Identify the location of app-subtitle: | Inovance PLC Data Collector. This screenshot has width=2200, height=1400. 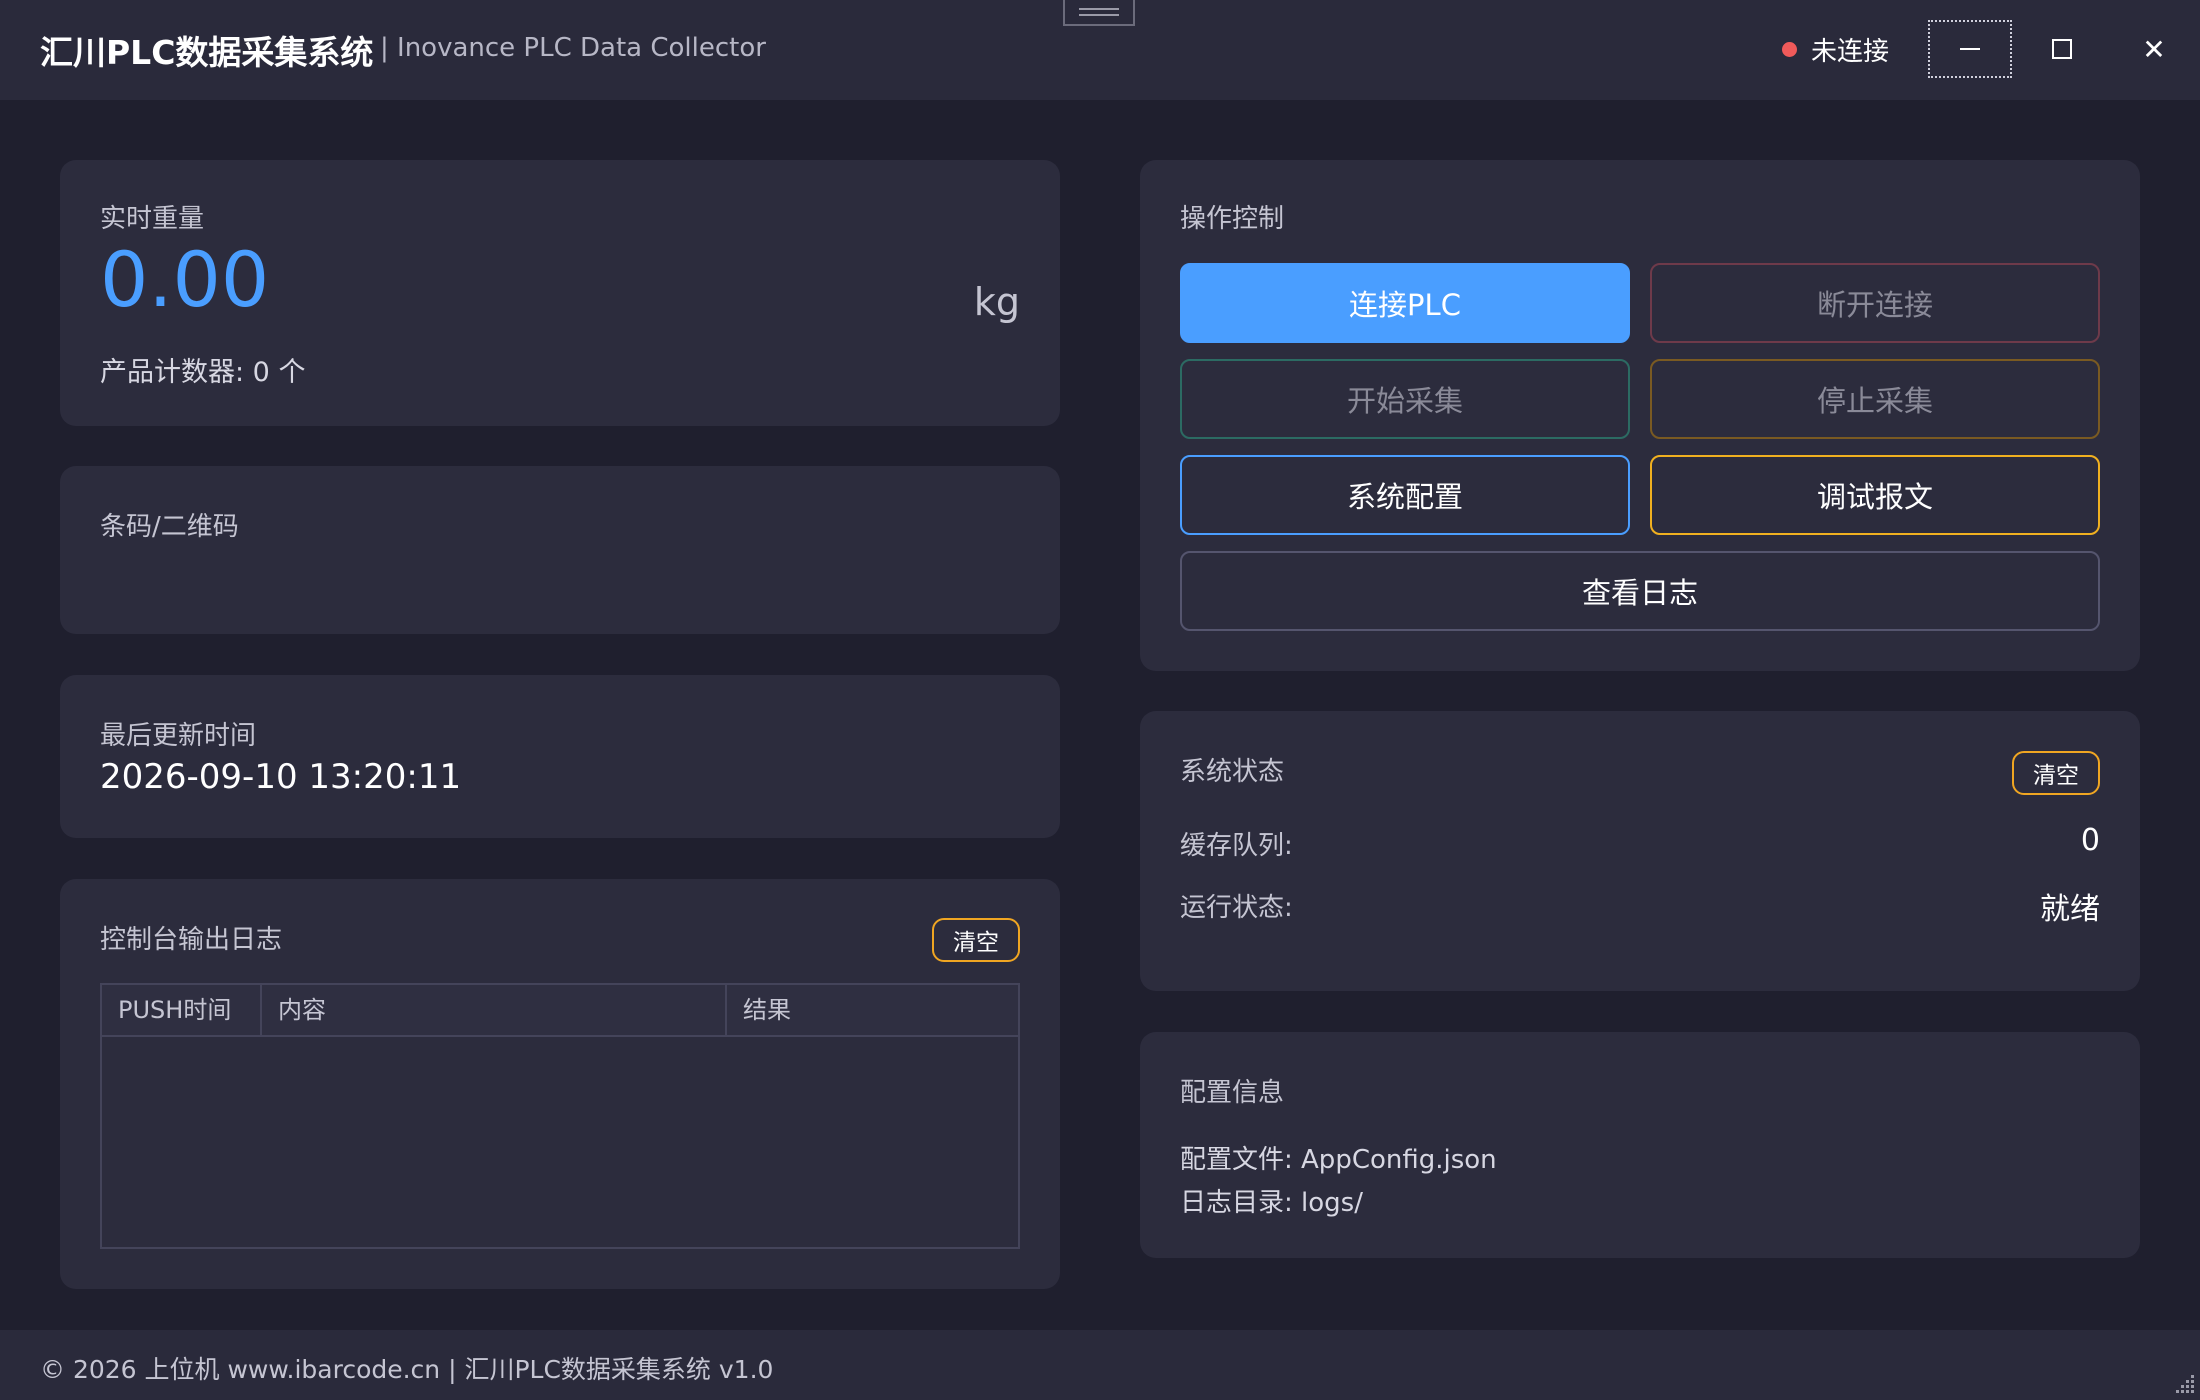
(573, 48).